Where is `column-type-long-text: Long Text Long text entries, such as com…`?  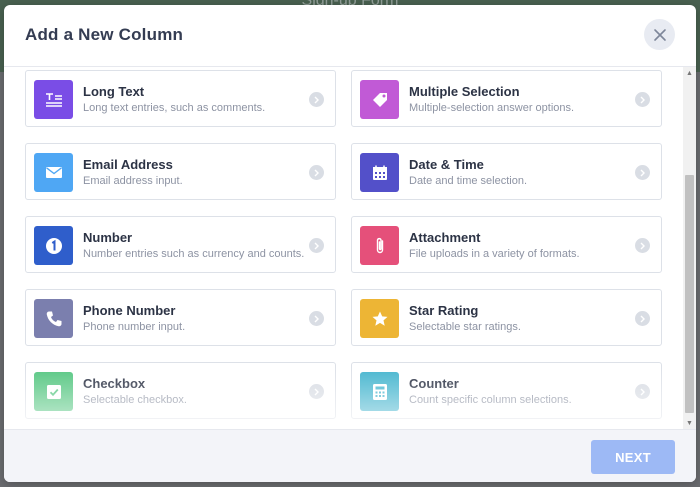 column-type-long-text: Long Text Long text entries, such as com… is located at coordinates (180, 98).